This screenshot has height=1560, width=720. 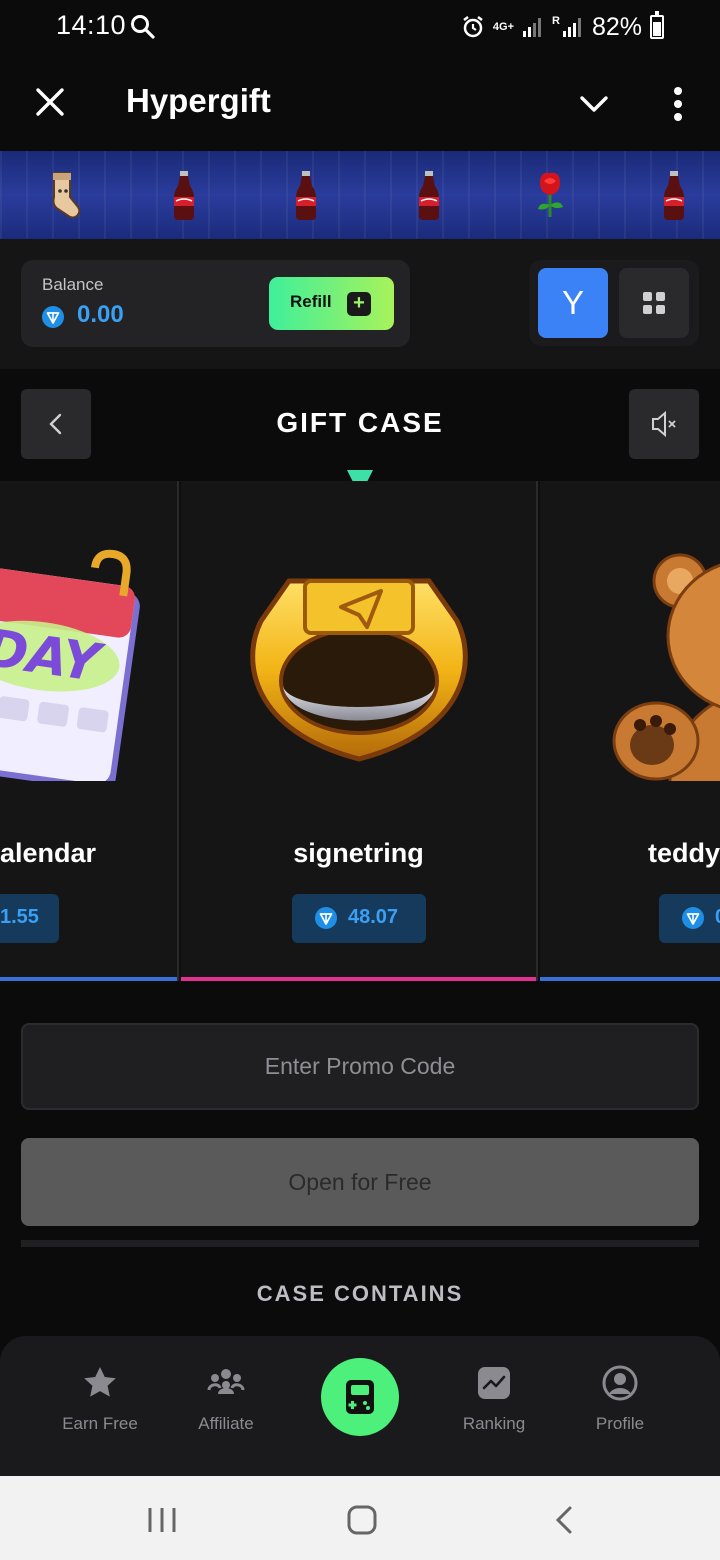 I want to click on balance-card: Balance 0.00 Refill +, so click(x=215, y=303).